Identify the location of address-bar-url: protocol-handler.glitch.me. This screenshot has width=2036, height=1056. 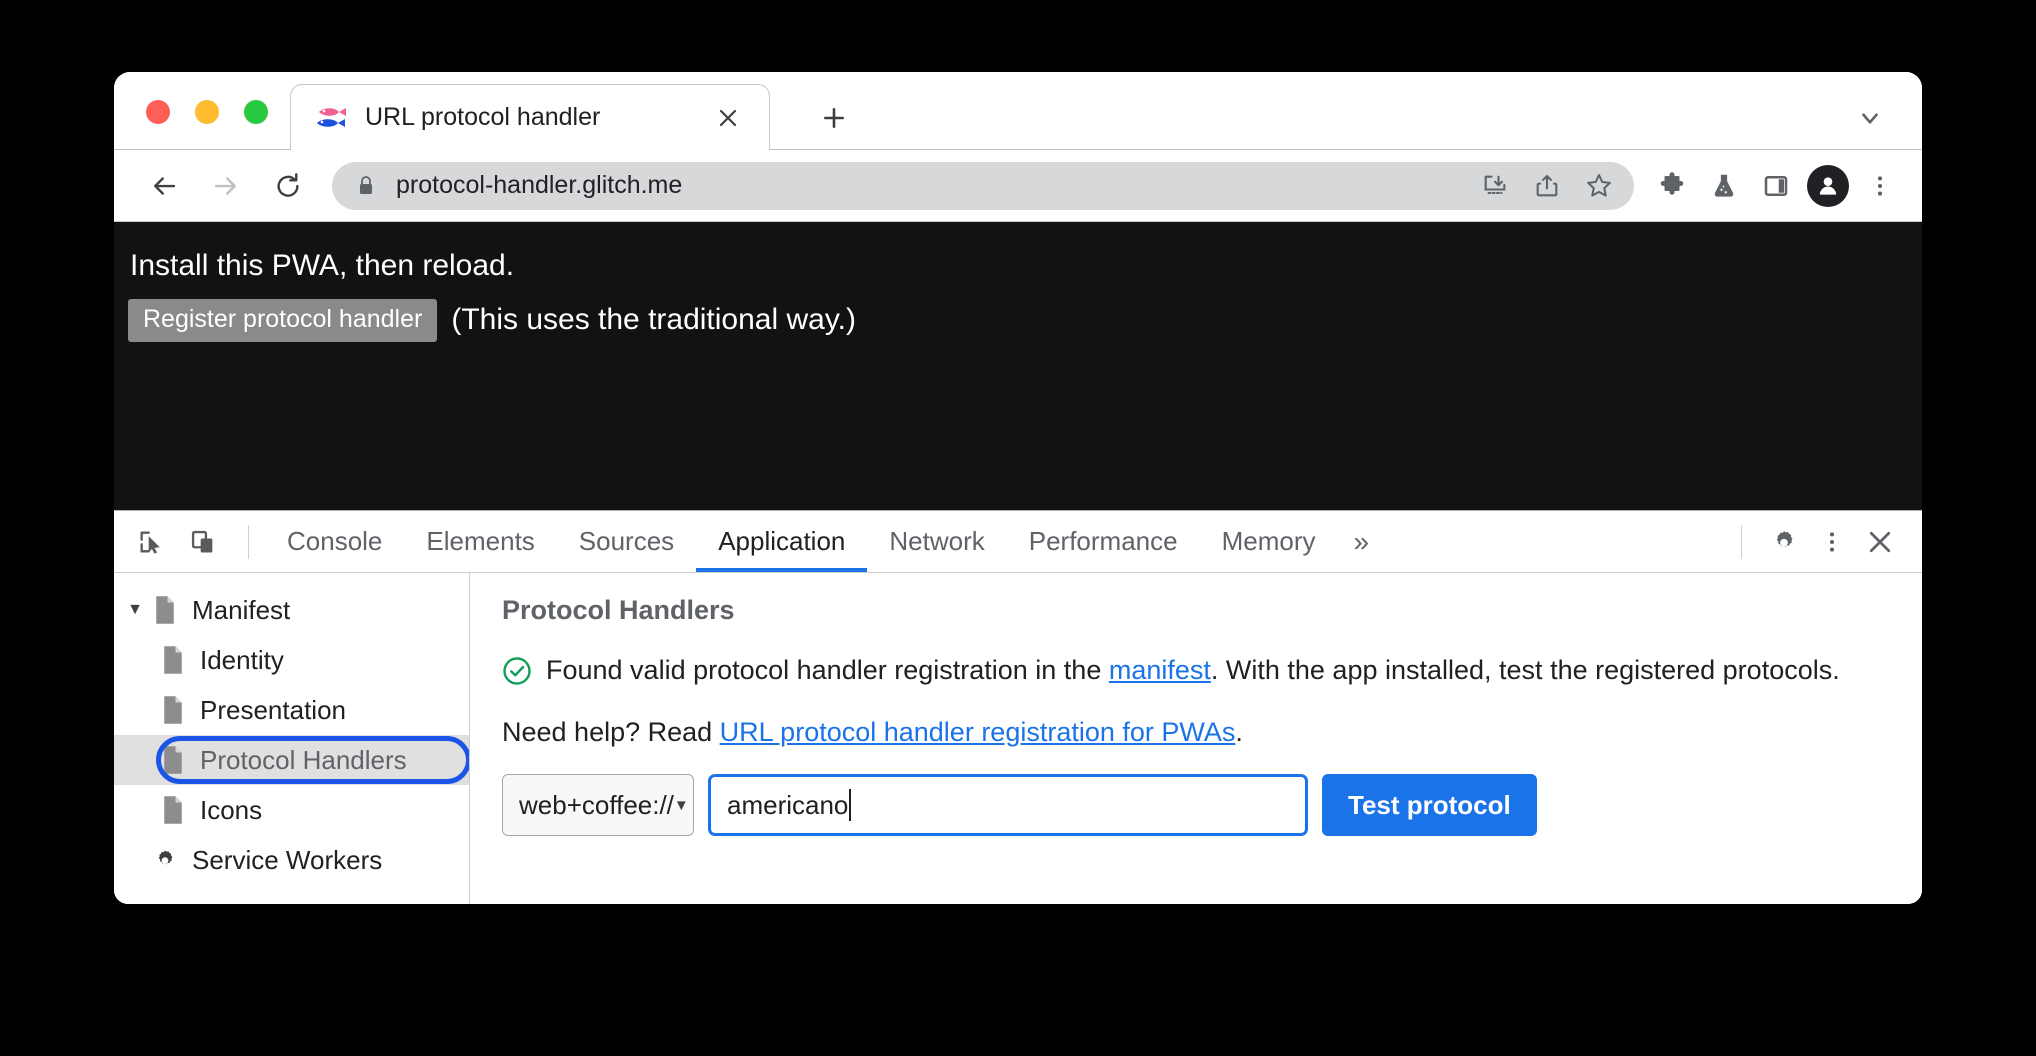
(539, 185).